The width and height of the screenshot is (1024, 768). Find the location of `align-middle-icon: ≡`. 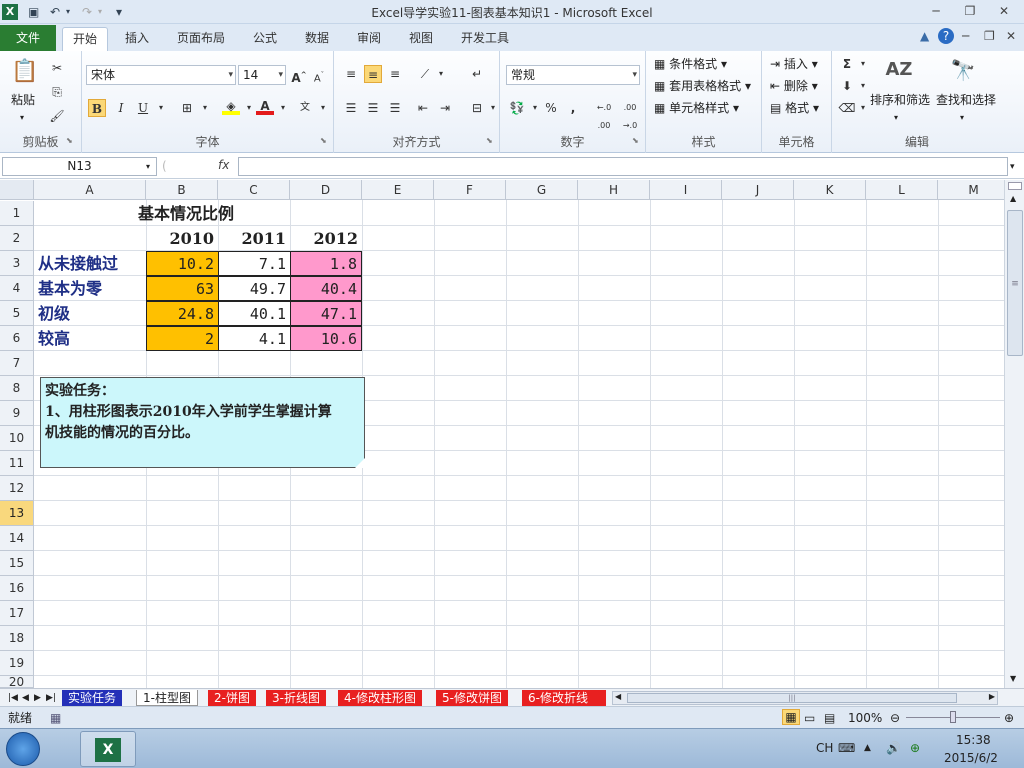

align-middle-icon: ≡ is located at coordinates (373, 74).